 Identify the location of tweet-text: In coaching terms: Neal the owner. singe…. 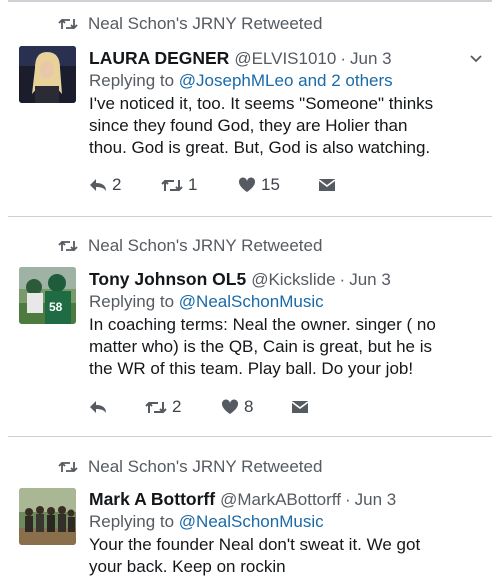
(287, 347).